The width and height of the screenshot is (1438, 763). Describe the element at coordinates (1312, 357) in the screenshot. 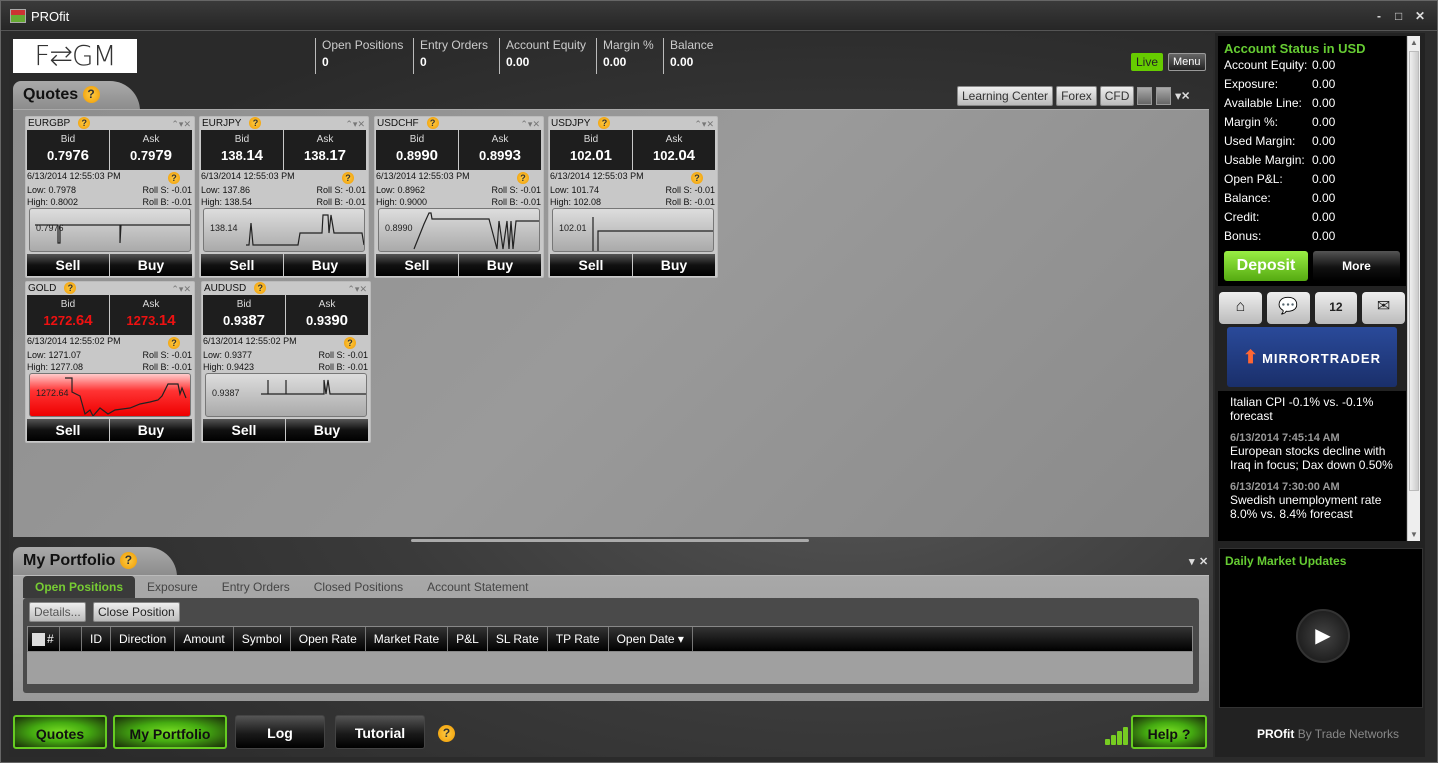

I see `mirrortrader-banner: ⬆ MIRRORTRADER` at that location.